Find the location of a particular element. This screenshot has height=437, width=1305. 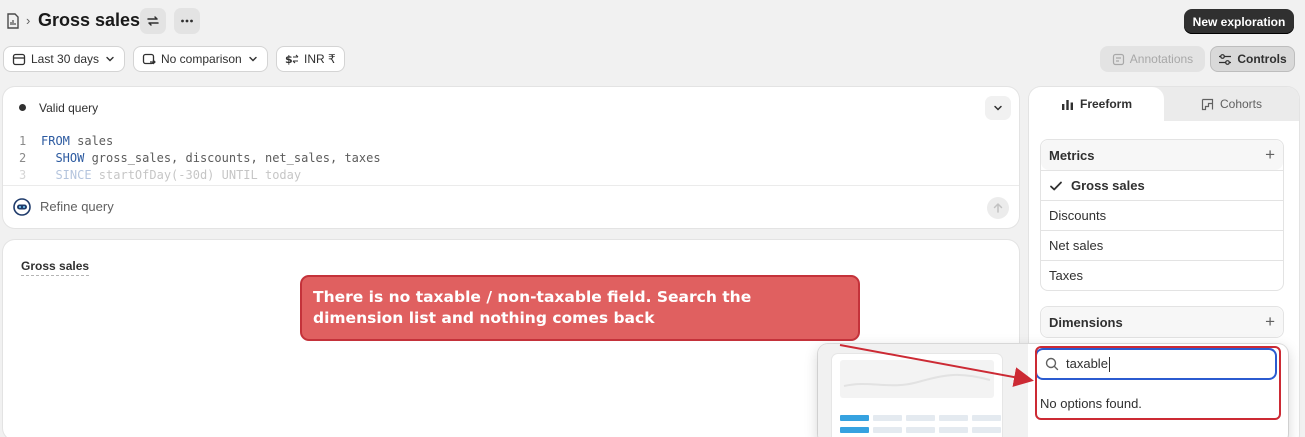

currency-selector: $ INR ₹ is located at coordinates (310, 59).